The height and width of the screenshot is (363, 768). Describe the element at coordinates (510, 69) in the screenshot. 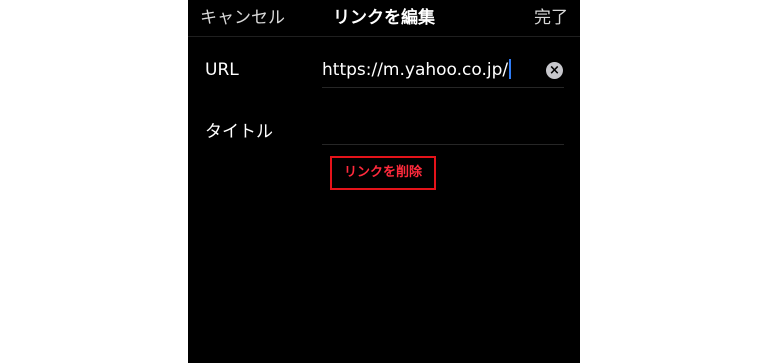

I see `text-cursor` at that location.